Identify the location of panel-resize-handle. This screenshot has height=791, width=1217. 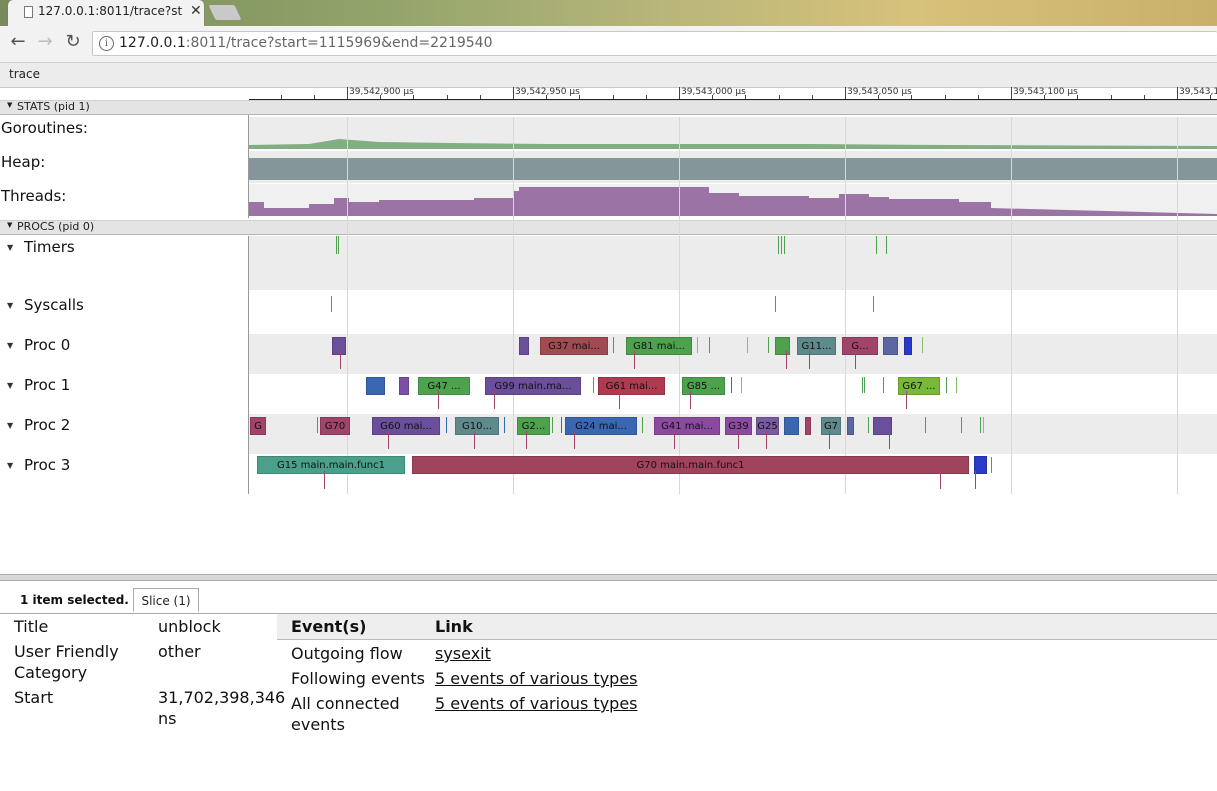
(608, 577).